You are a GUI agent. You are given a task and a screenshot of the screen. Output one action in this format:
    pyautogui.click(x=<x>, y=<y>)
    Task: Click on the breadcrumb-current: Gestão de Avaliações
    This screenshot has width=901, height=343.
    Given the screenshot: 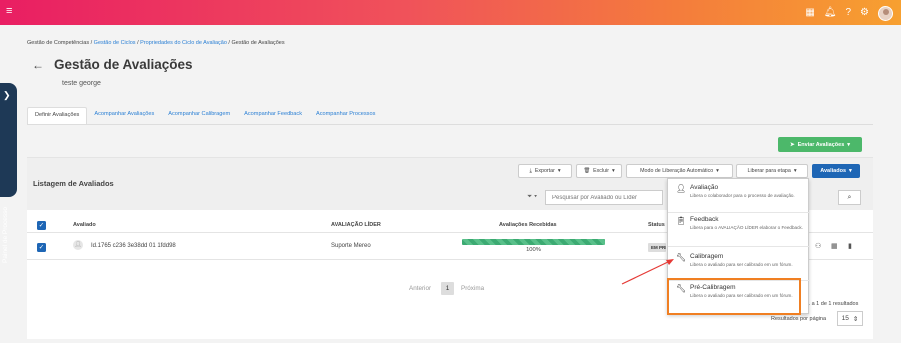 What is the action you would take?
    pyautogui.click(x=258, y=43)
    